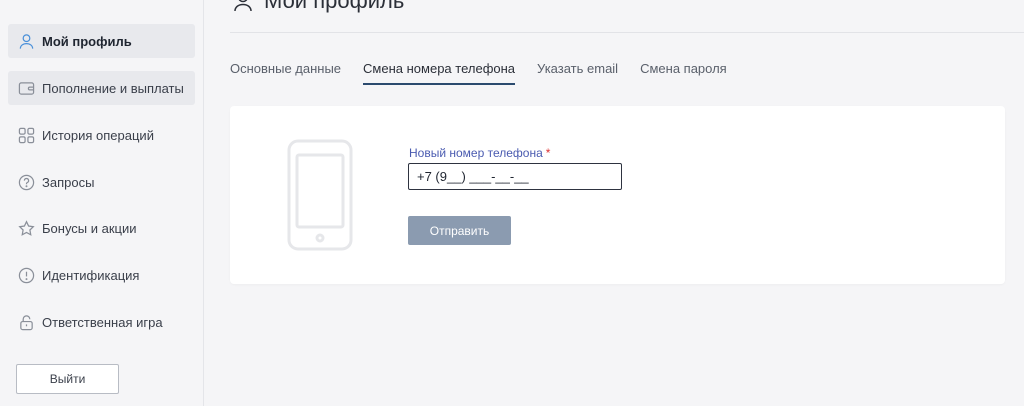  I want to click on phone-field-label-text: Новый номер телефона, so click(476, 153).